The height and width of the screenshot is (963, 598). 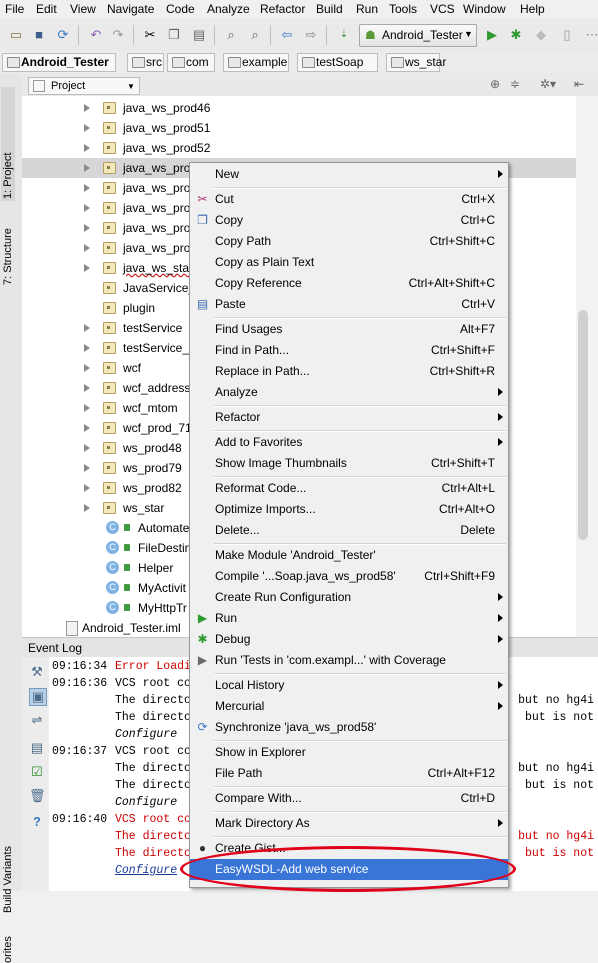 What do you see at coordinates (349, 241) in the screenshot?
I see `menu-item-copy-path: Copy Path Ctrl+Shift+C` at bounding box center [349, 241].